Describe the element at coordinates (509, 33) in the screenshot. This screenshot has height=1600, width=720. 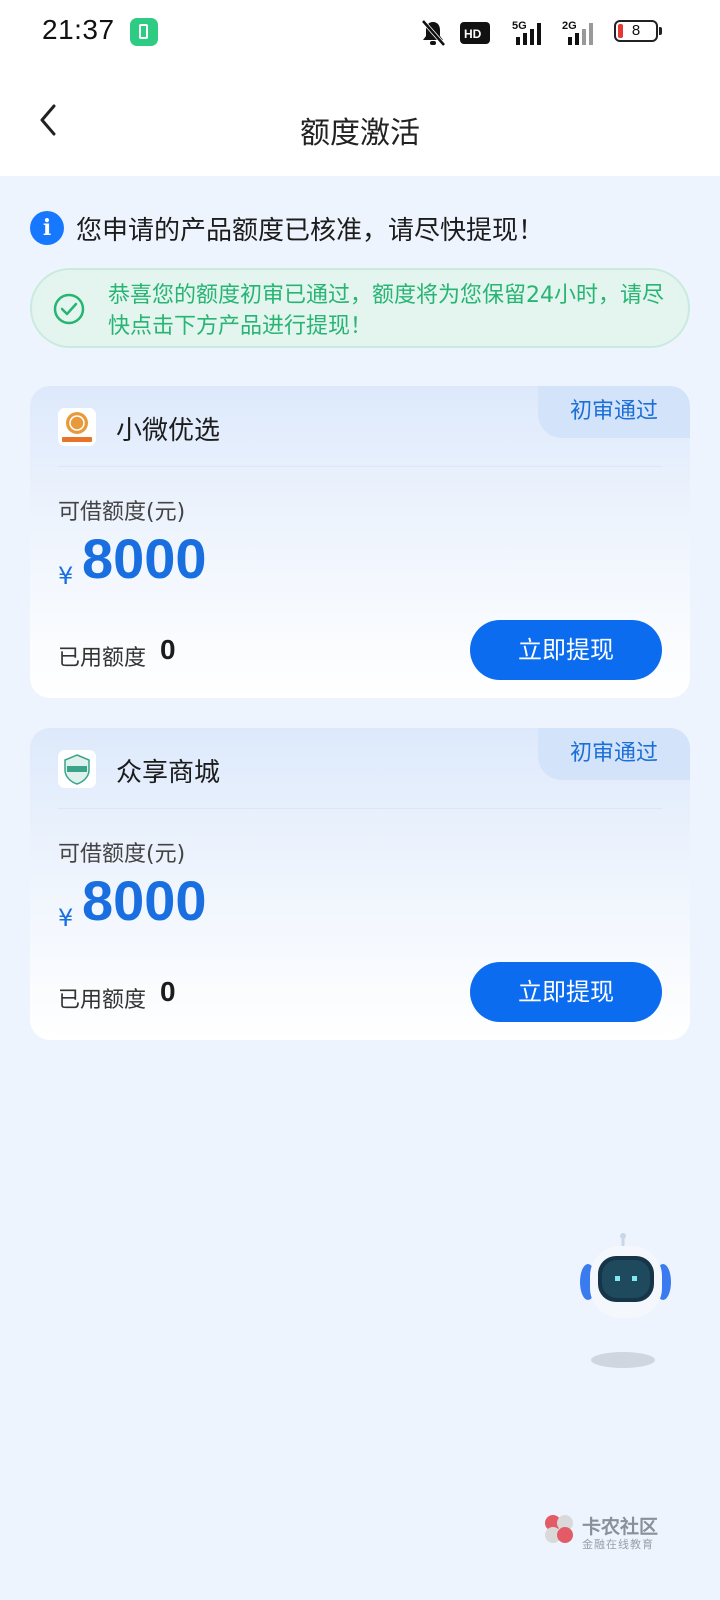
I see `status-icons: HD 5G 2G` at that location.